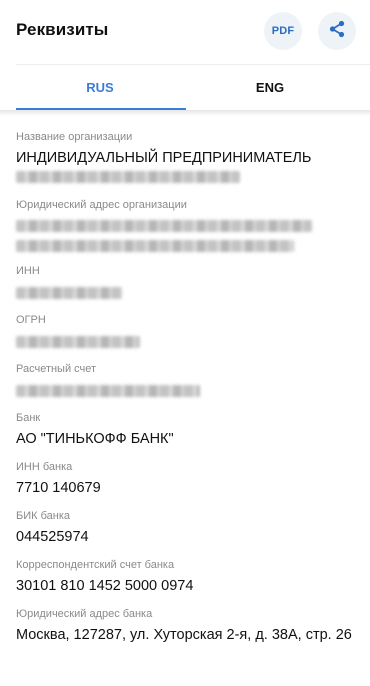 Image resolution: width=370 pixels, height=686 pixels. I want to click on field-label: ОГРН, so click(31, 320).